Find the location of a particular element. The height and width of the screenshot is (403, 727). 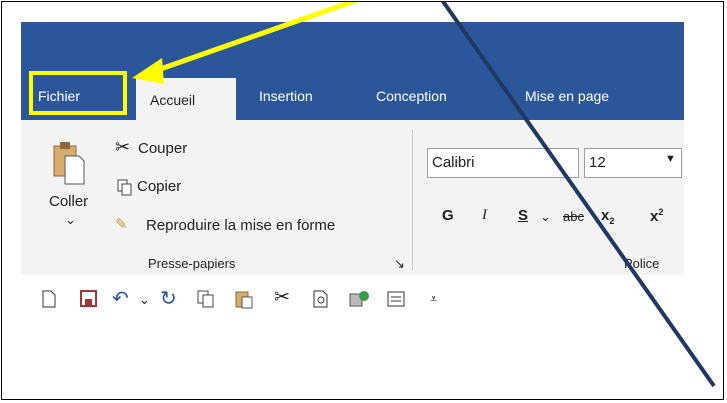

yellow-arrow-head is located at coordinates (148, 71).